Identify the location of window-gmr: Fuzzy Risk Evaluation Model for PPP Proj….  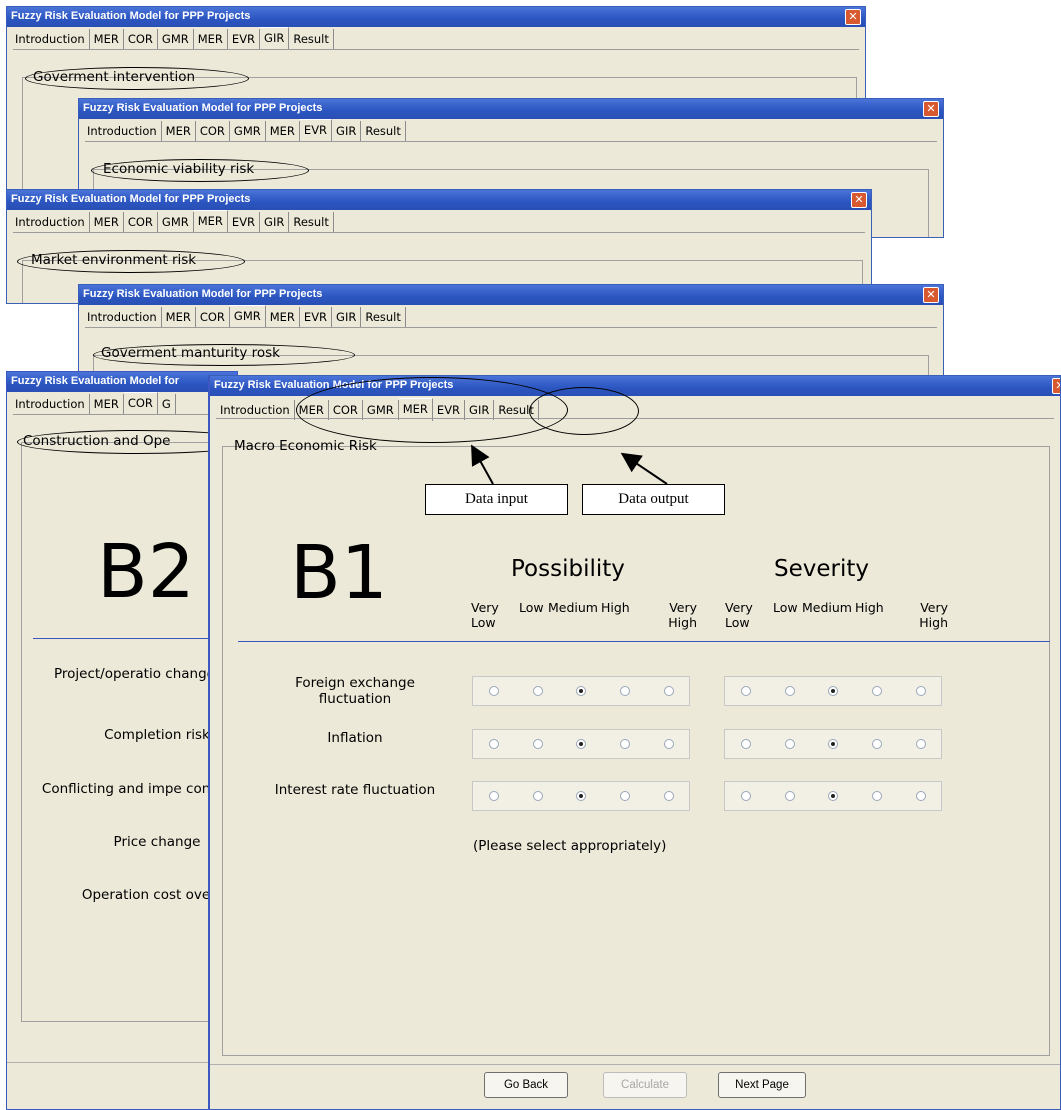
(511, 334).